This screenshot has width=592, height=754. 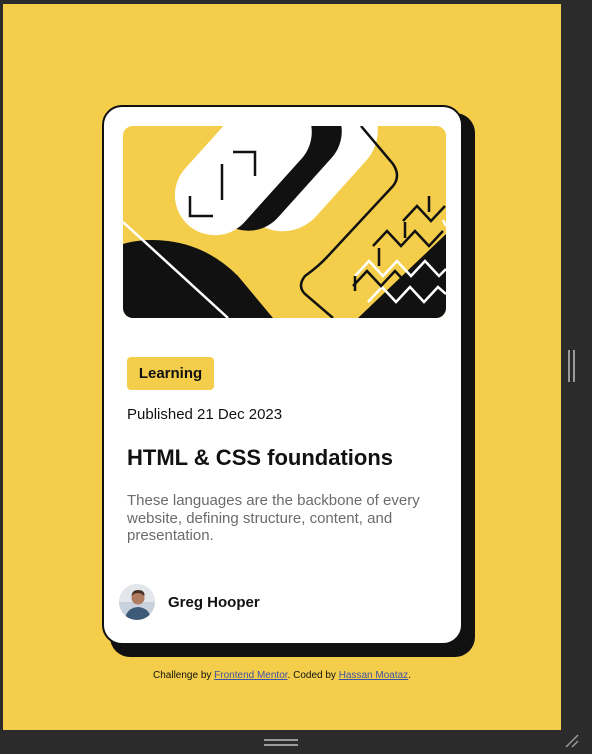 What do you see at coordinates (313, 675) in the screenshot?
I see `attribution-middle: . Coded by` at bounding box center [313, 675].